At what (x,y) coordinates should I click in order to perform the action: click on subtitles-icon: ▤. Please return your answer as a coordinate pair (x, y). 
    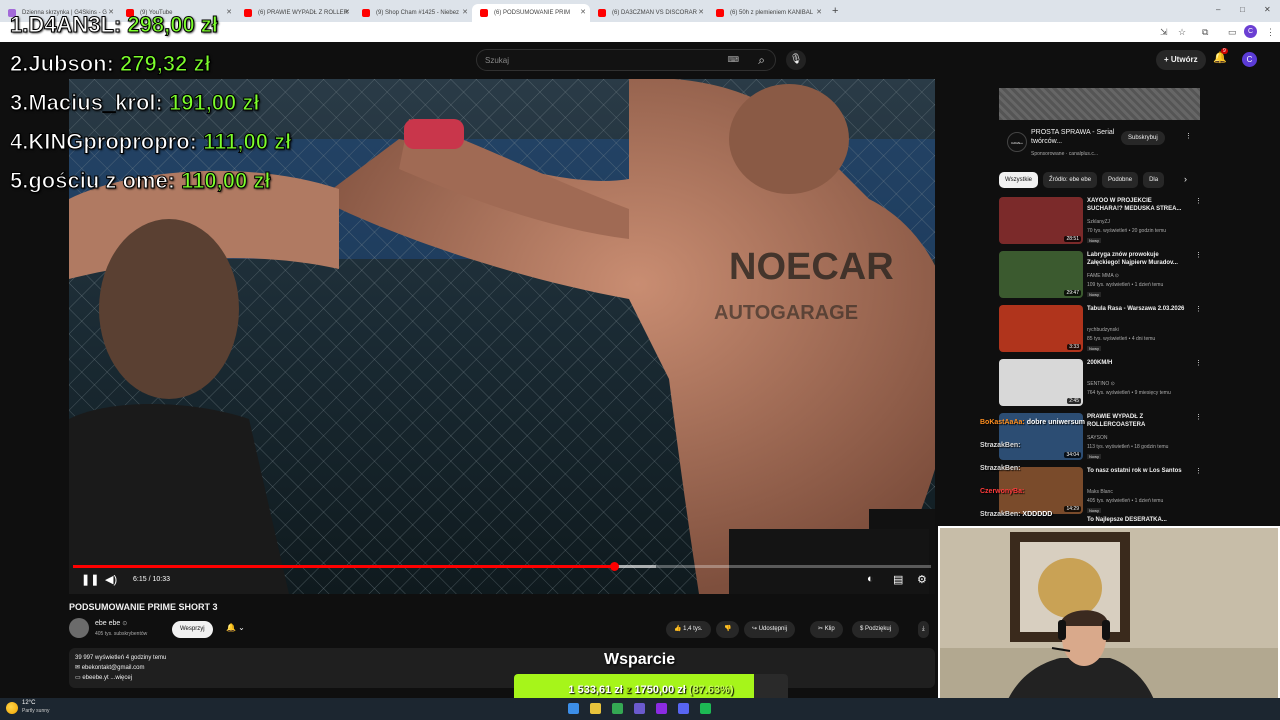
    Looking at the image, I should click on (898, 579).